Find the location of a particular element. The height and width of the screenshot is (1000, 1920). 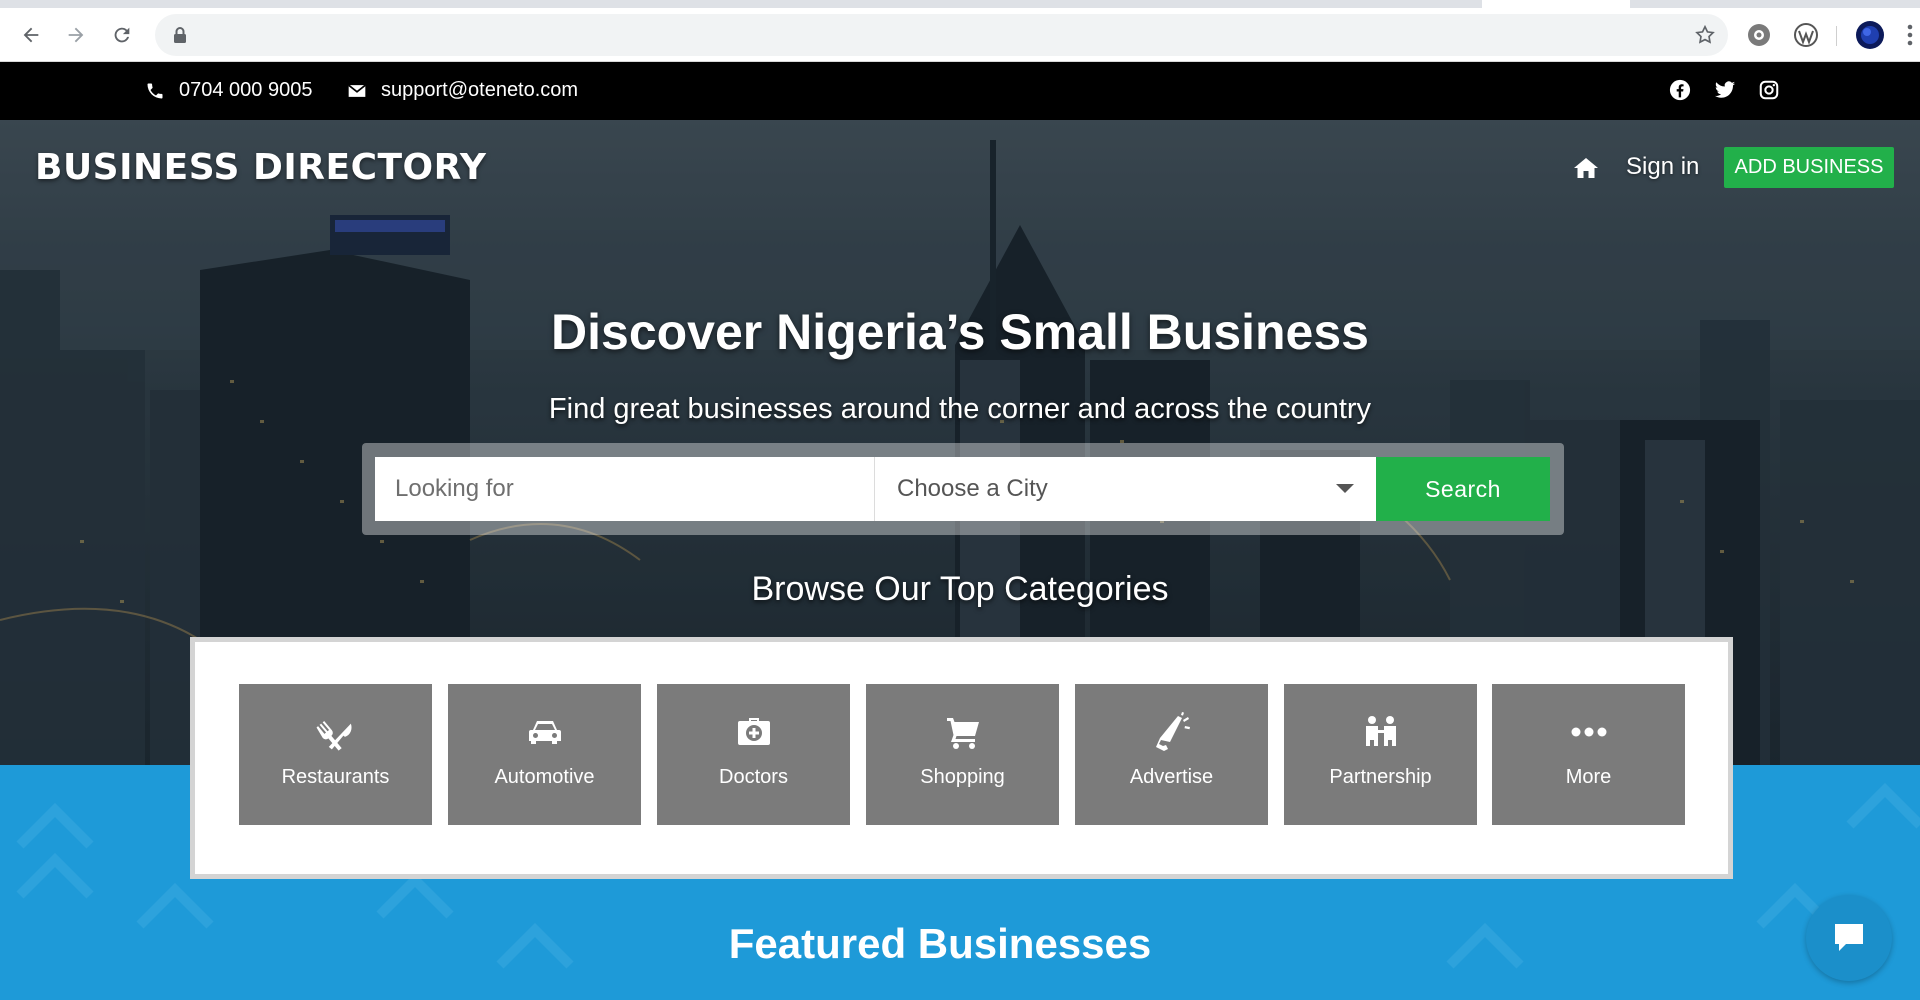

email-address: support@oteneto.com is located at coordinates (480, 90).